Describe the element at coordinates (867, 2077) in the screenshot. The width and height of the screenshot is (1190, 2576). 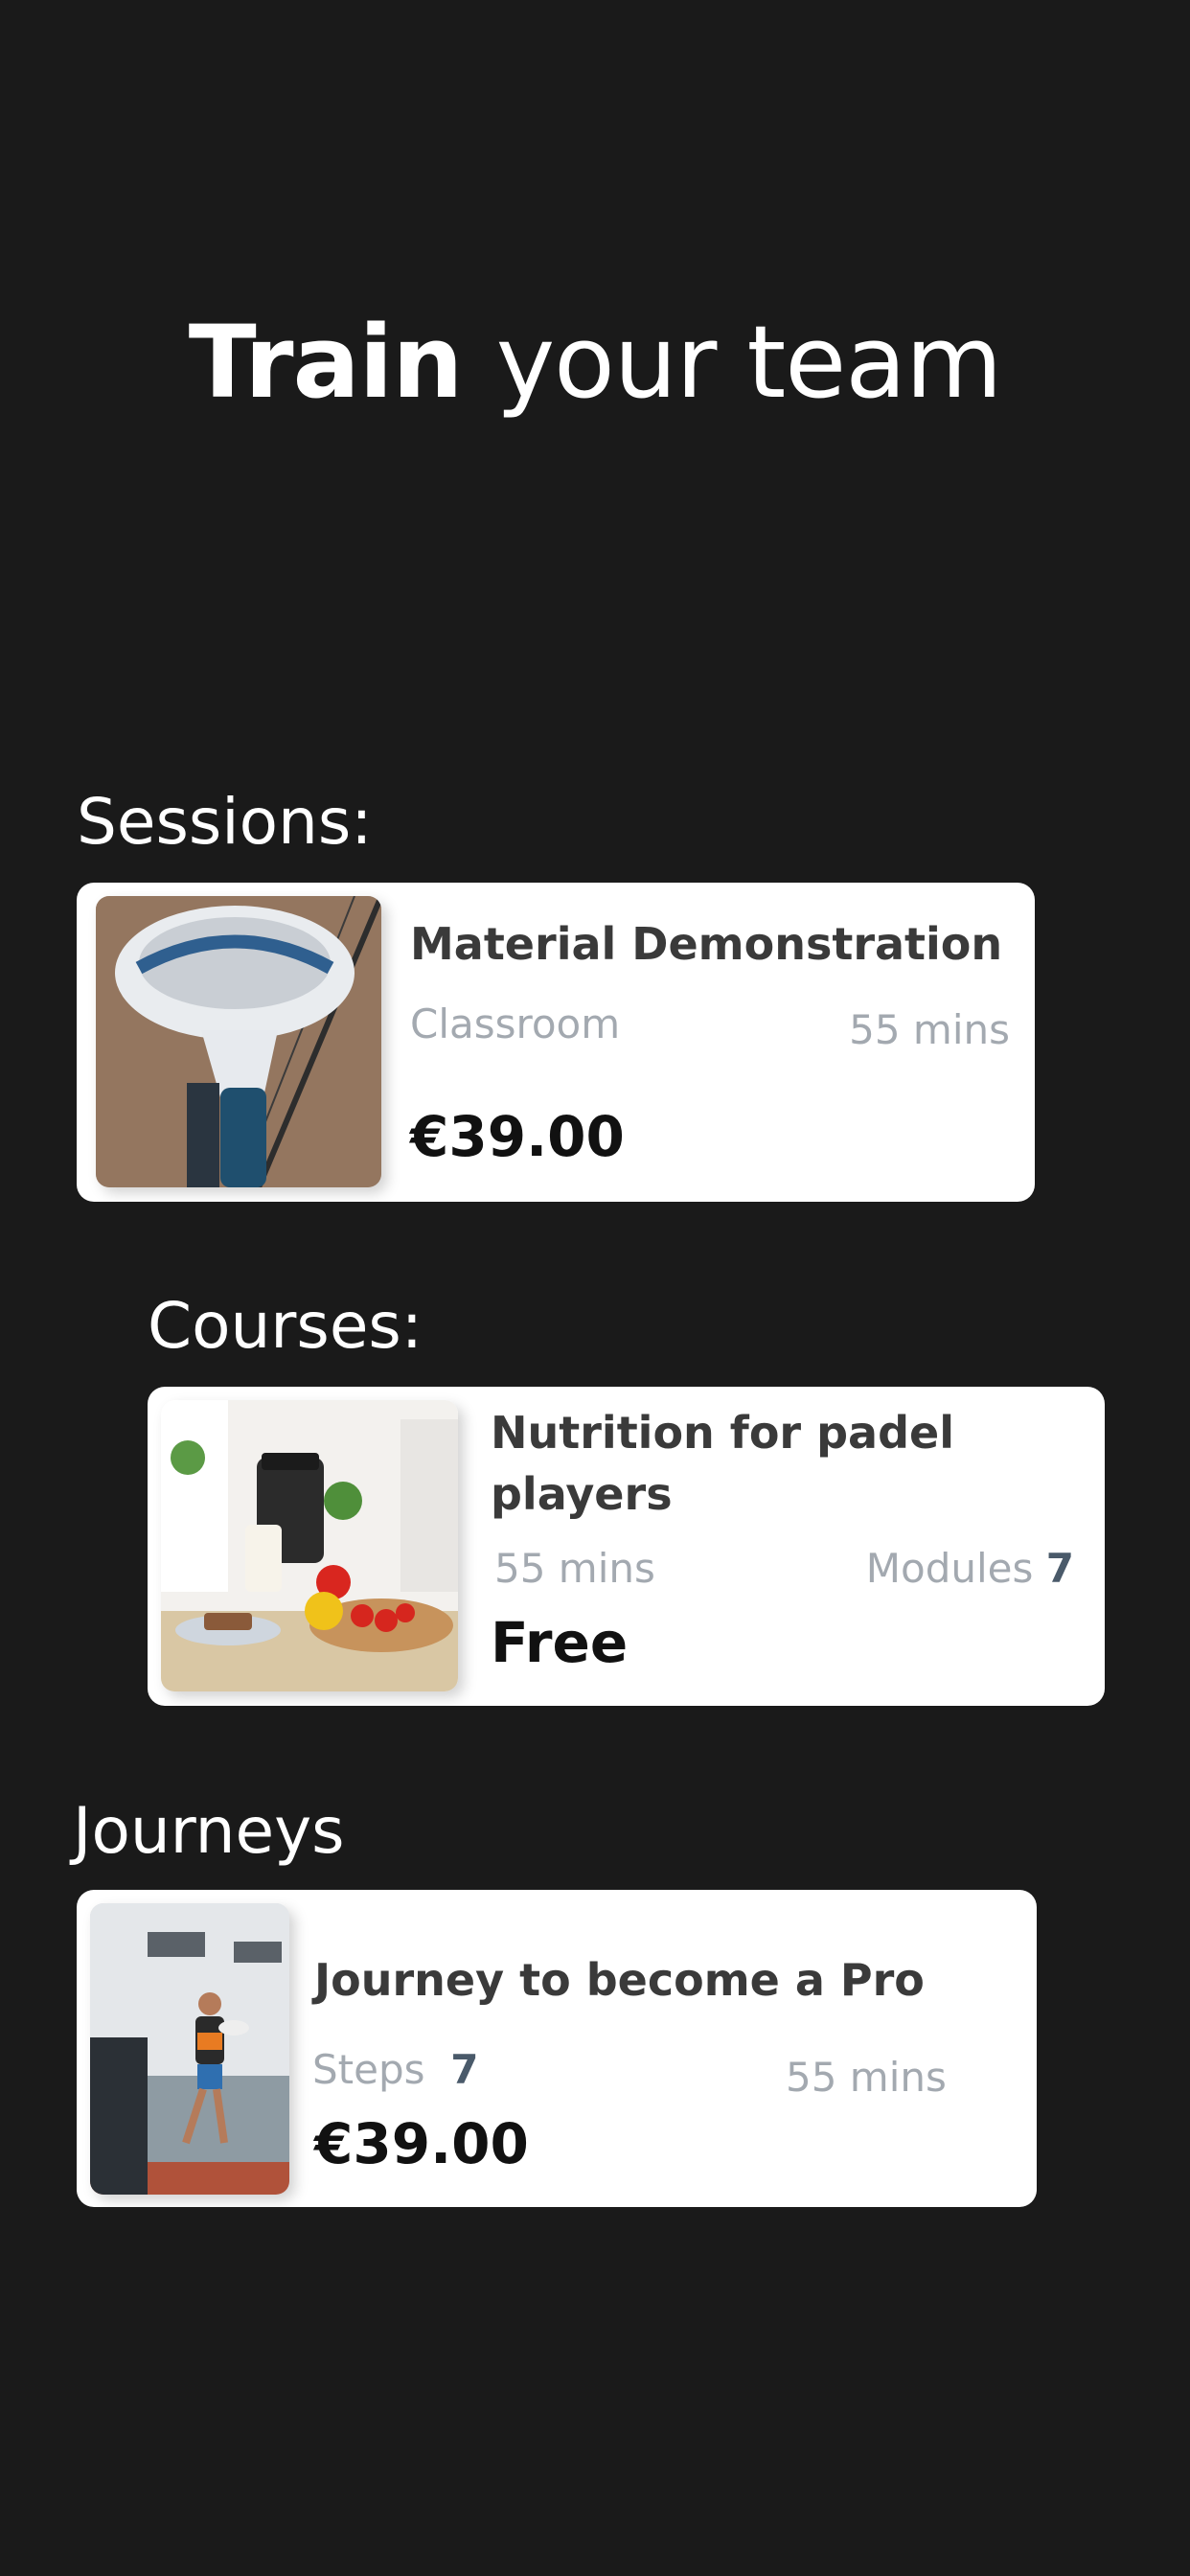
I see `journey-duration: 55 mins` at that location.